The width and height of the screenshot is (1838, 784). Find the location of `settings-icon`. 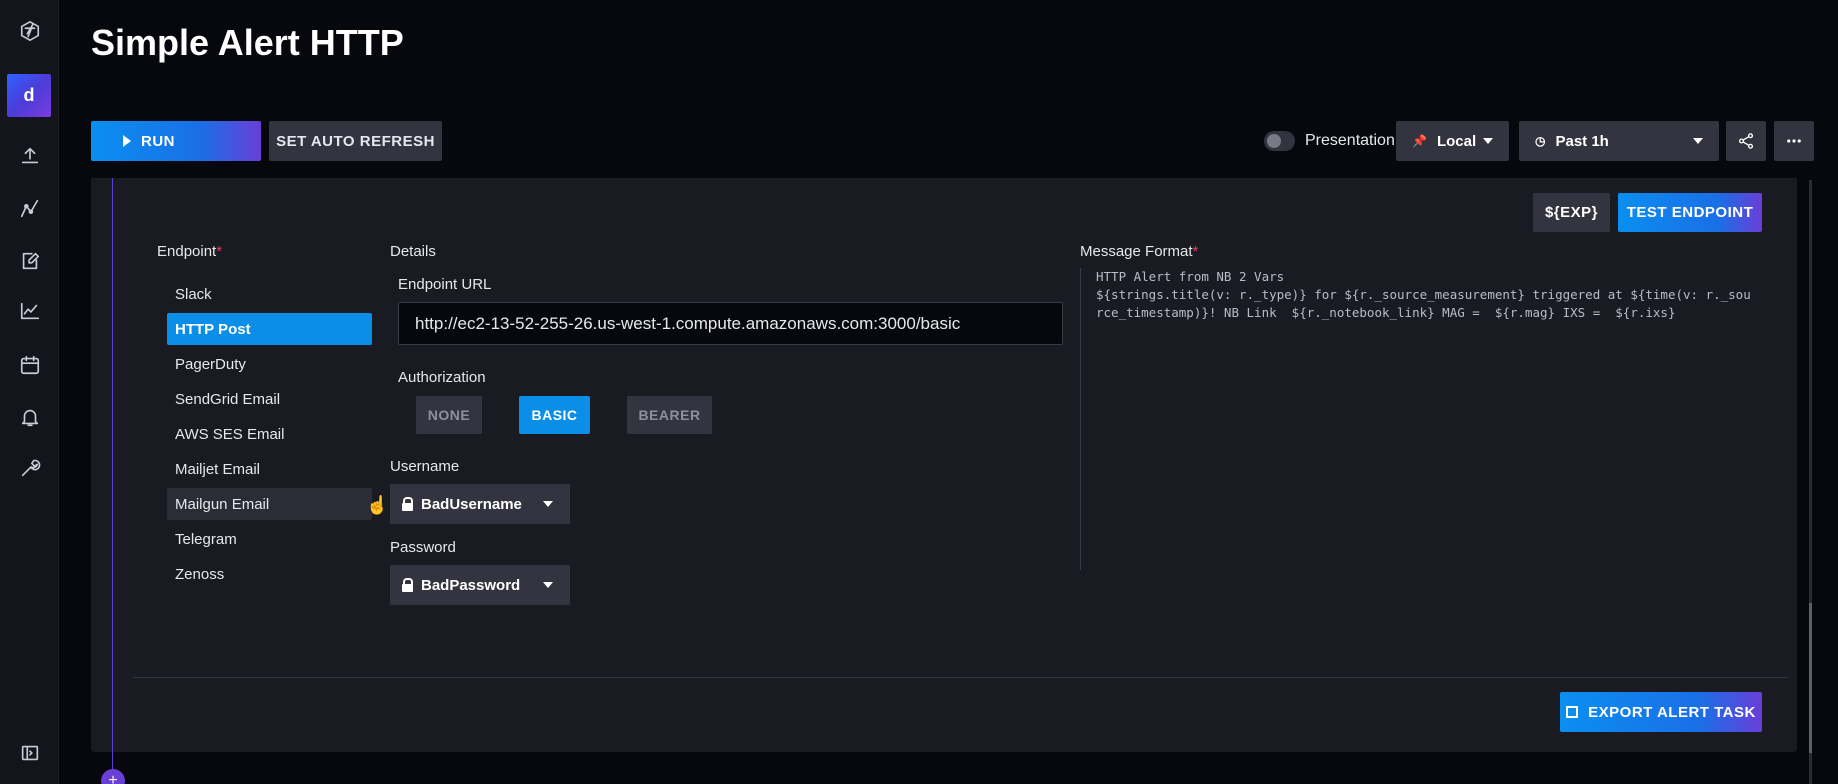

settings-icon is located at coordinates (29, 467).